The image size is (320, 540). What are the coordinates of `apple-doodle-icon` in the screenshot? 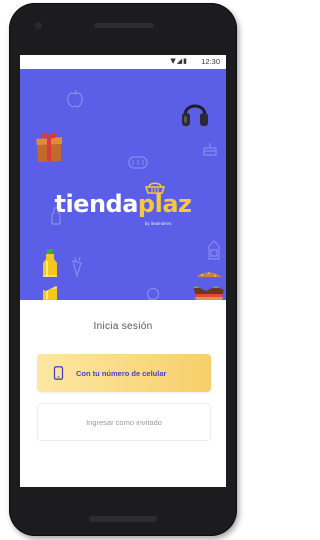 It's located at (75, 98).